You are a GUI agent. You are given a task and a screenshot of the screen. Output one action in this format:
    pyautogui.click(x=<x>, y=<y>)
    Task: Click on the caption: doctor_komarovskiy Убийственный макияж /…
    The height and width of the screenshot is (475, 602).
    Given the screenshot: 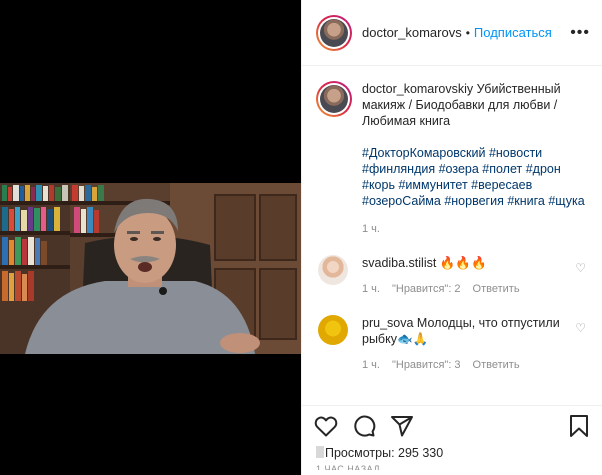 What is the action you would take?
    pyautogui.click(x=452, y=159)
    